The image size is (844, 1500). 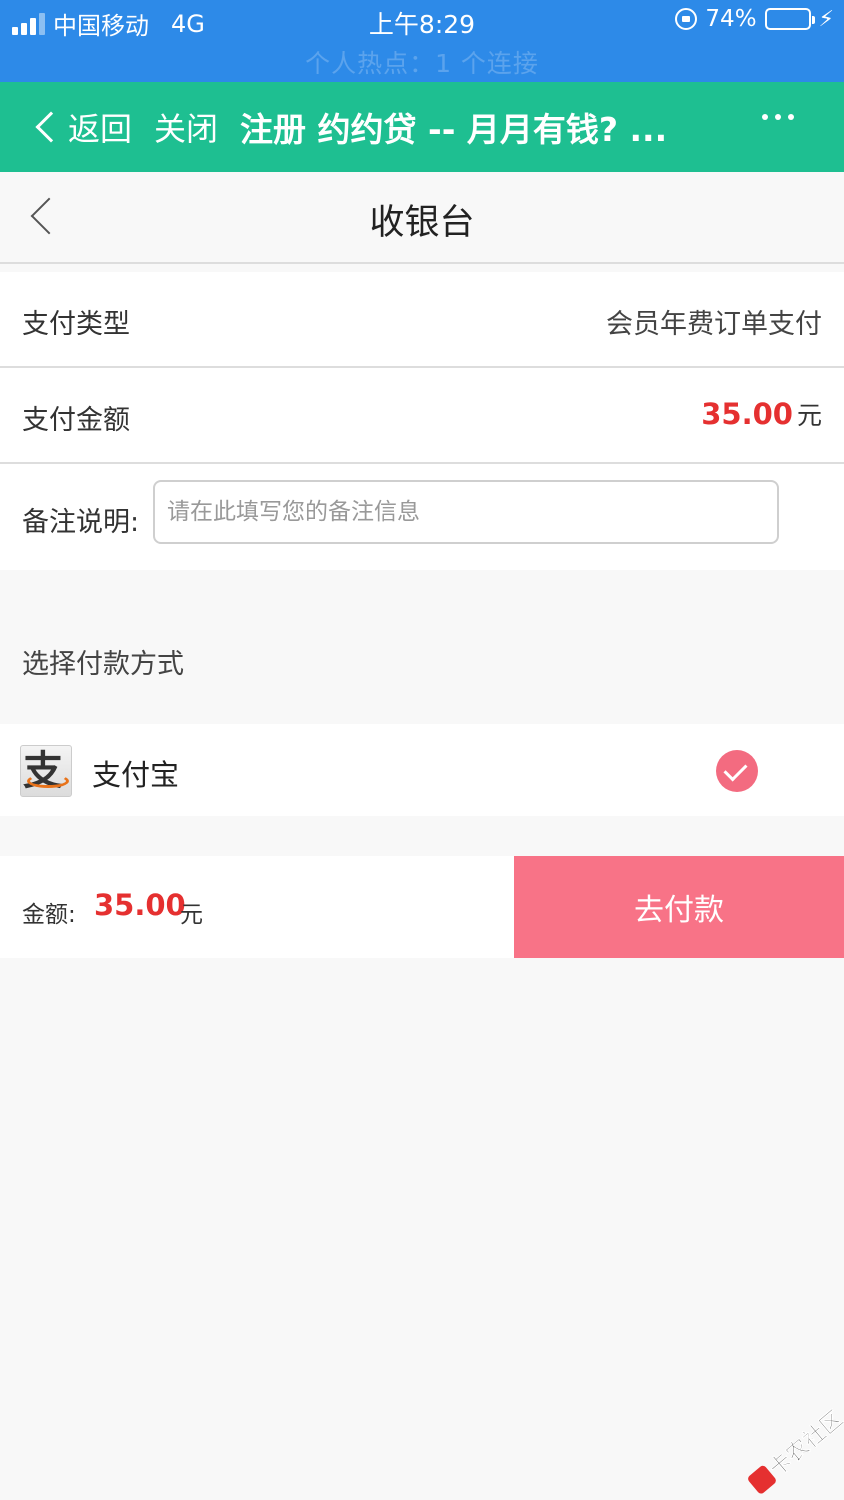 I want to click on alipay-logo-icon: 支, so click(x=46, y=771).